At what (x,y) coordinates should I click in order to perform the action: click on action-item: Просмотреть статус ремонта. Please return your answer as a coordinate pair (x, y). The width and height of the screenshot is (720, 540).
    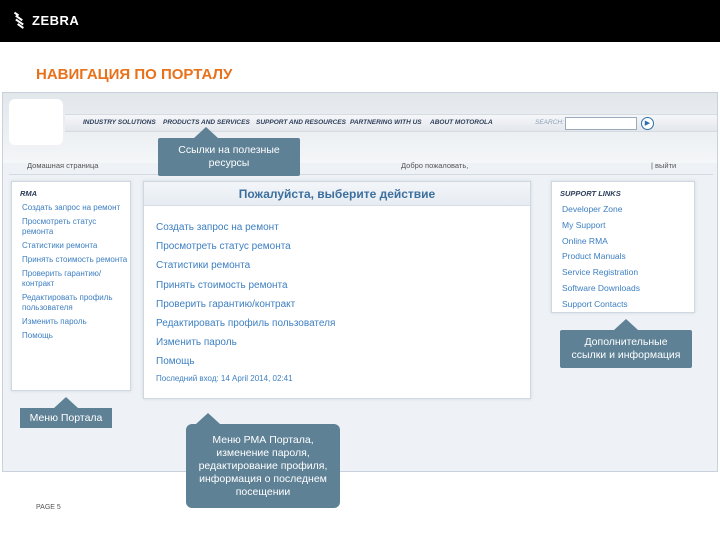
    Looking at the image, I should click on (245, 246).